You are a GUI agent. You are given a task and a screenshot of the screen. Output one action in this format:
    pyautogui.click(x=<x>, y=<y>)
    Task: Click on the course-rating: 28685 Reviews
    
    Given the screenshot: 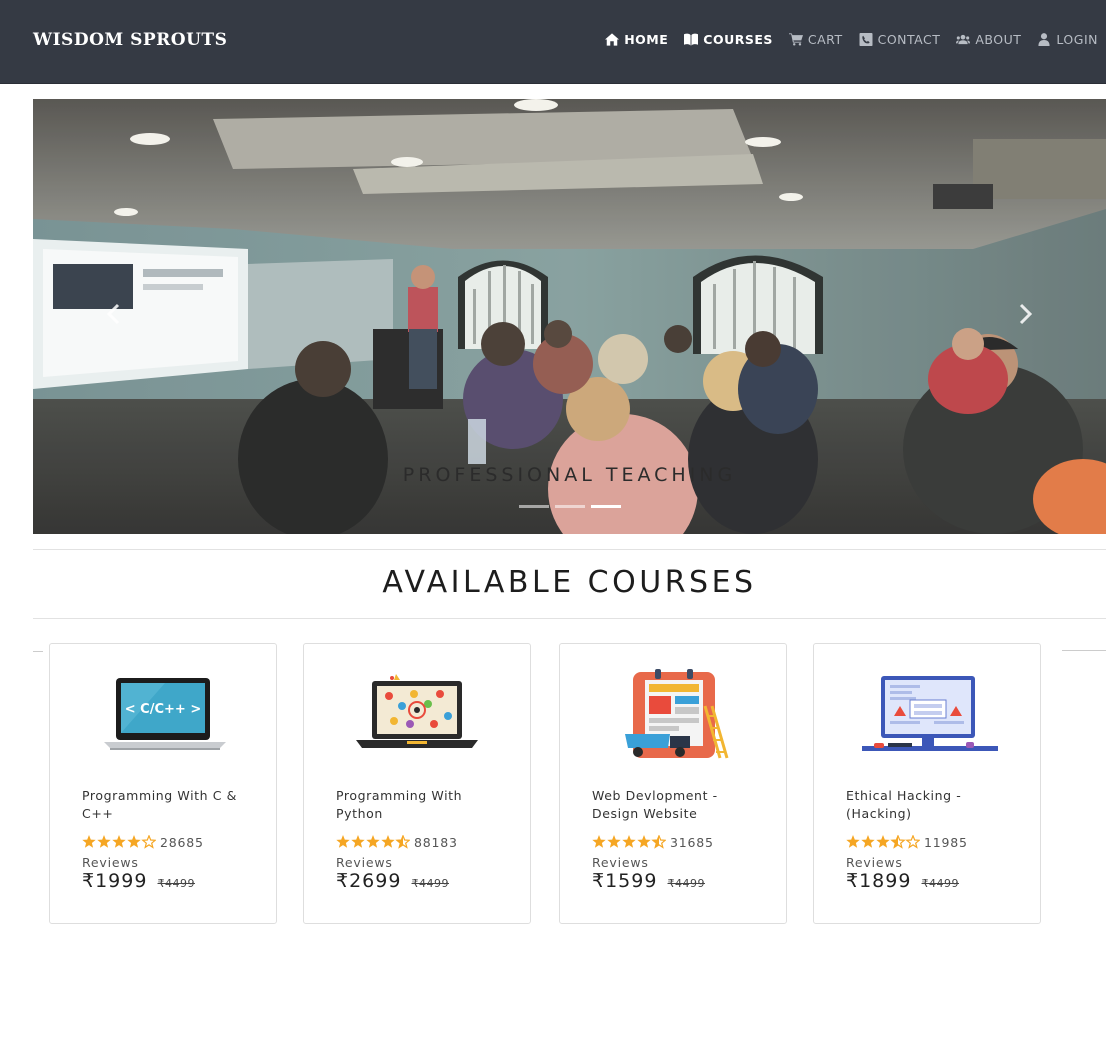 What is the action you would take?
    pyautogui.click(x=172, y=853)
    